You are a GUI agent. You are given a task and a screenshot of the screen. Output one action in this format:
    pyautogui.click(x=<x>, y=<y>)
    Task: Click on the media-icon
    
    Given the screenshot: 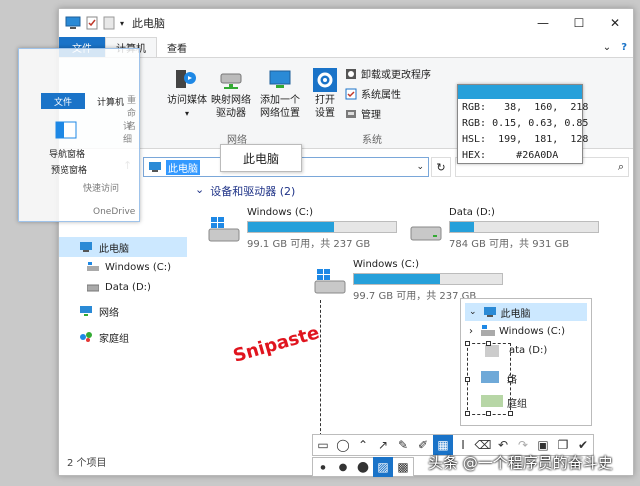 What is the action you would take?
    pyautogui.click(x=186, y=79)
    